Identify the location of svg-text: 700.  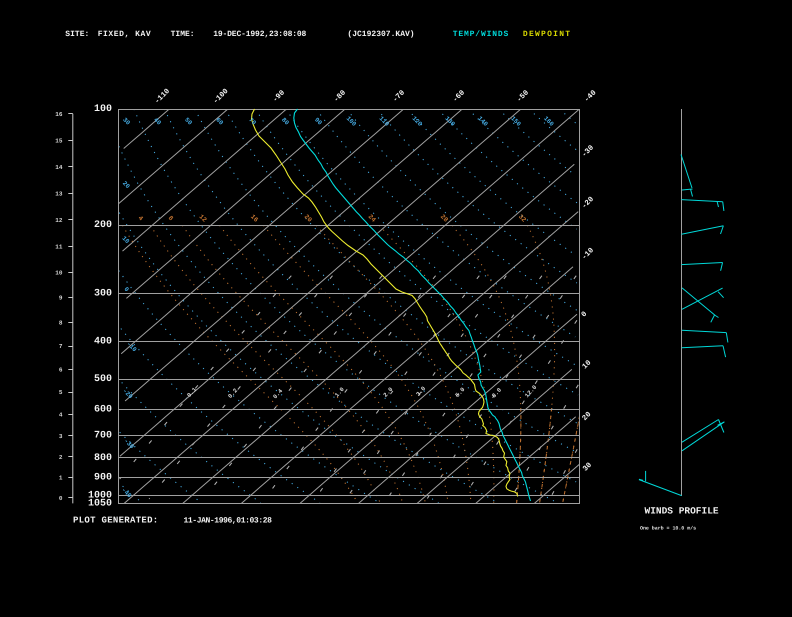
(103, 436).